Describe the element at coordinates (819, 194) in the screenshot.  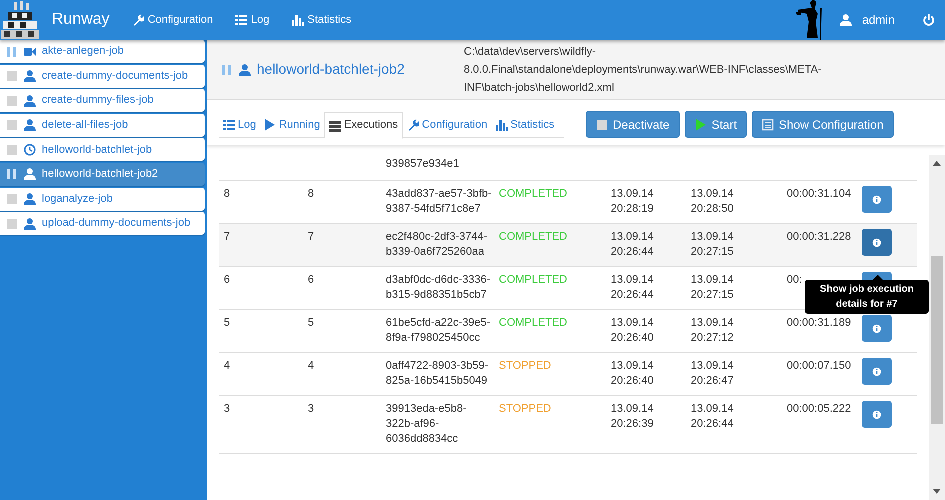
I see `table-cell: 00:00:31.104` at that location.